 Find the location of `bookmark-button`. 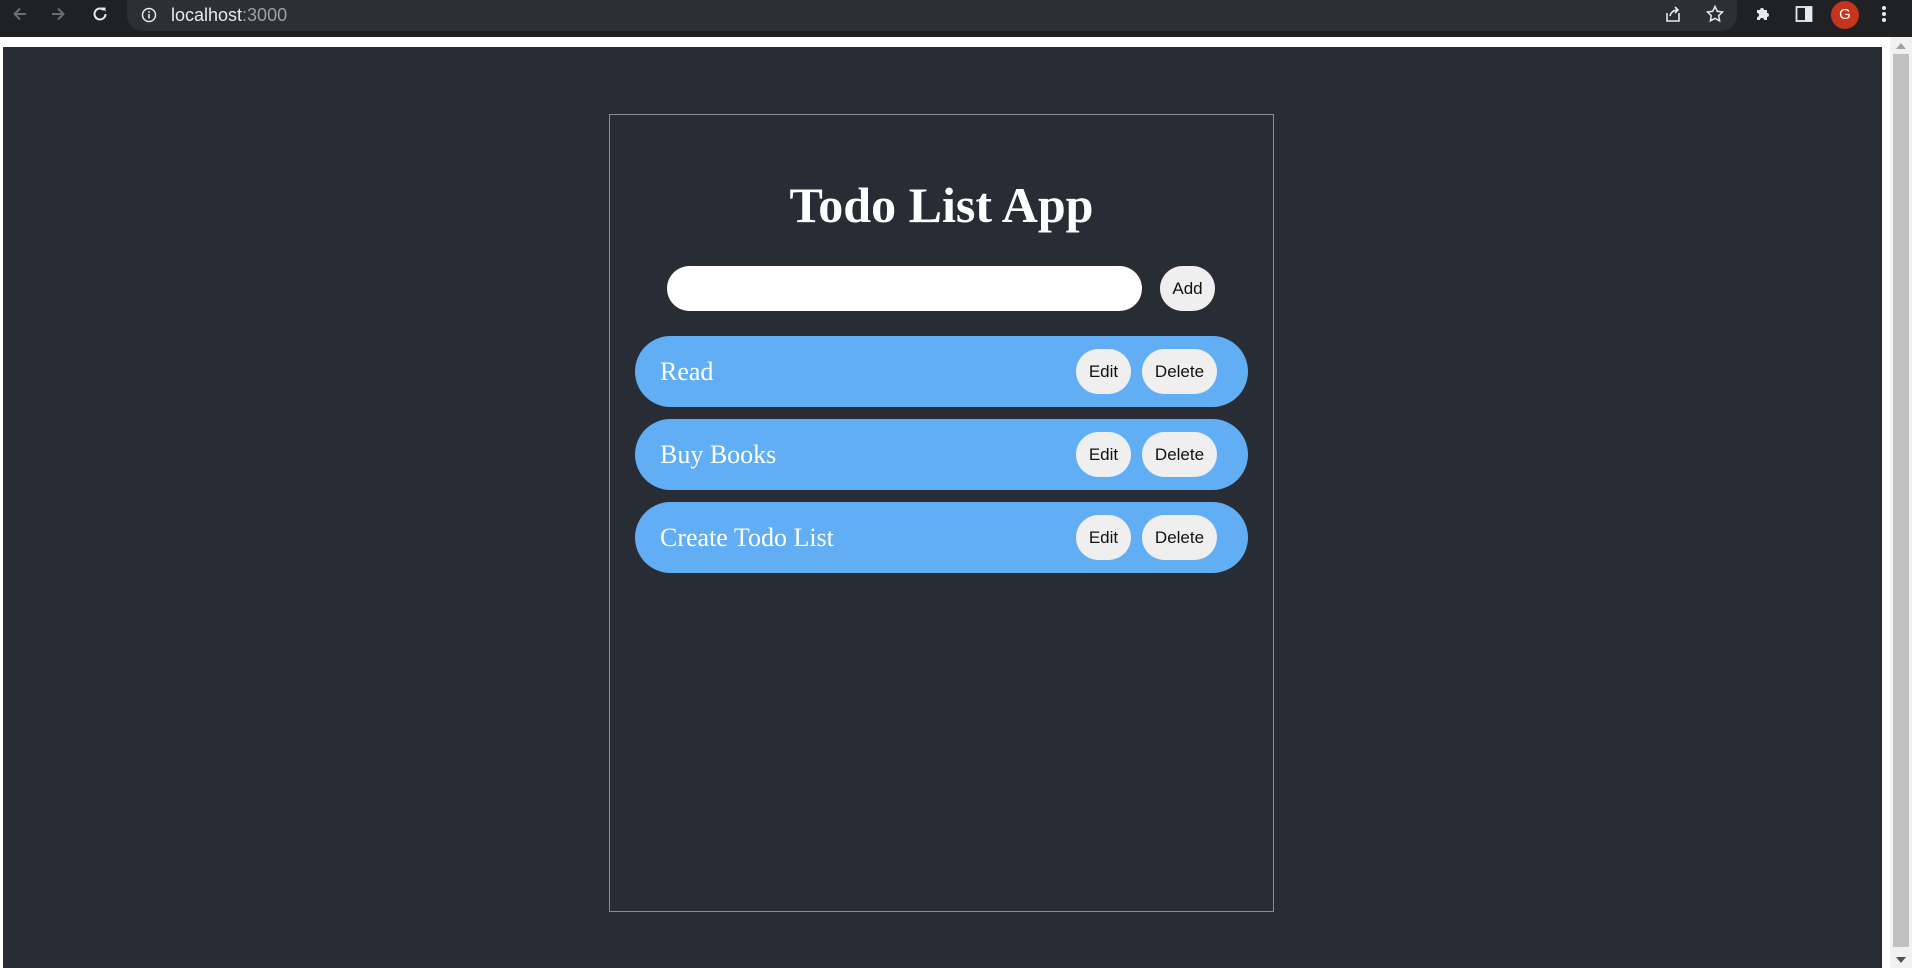

bookmark-button is located at coordinates (1715, 14).